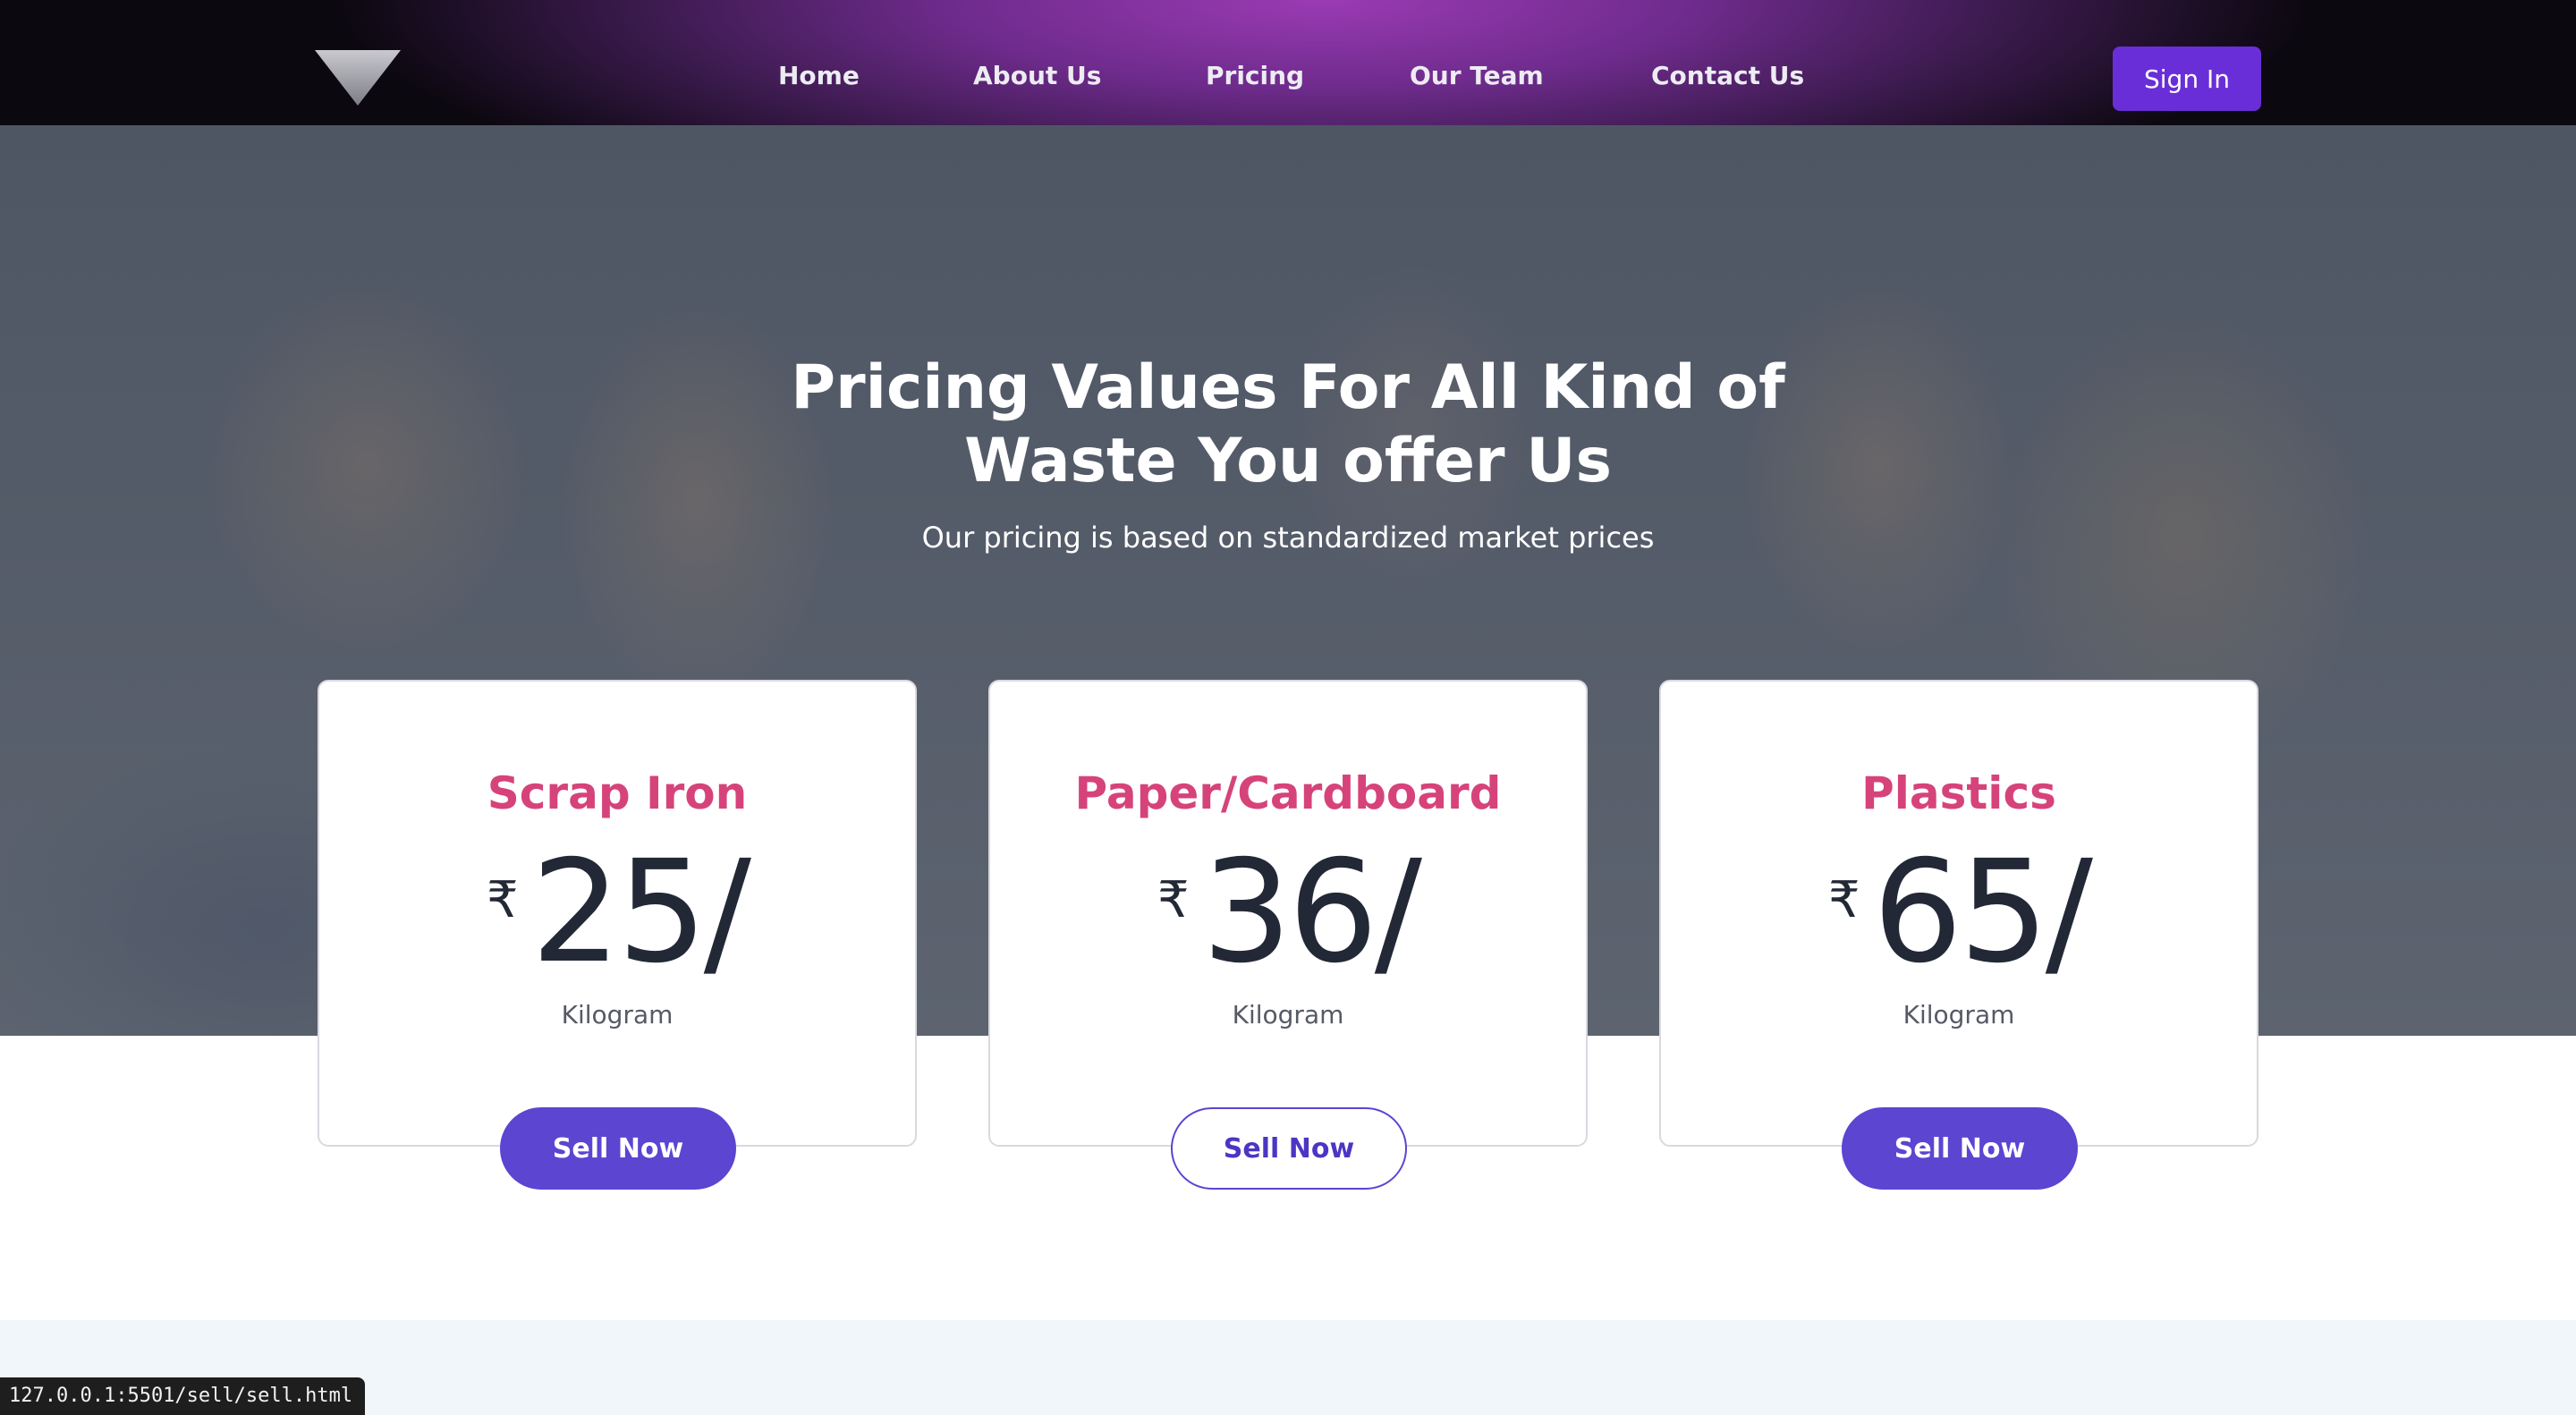 The image size is (2576, 1415). I want to click on nav-link-about-us: About Us, so click(1037, 76).